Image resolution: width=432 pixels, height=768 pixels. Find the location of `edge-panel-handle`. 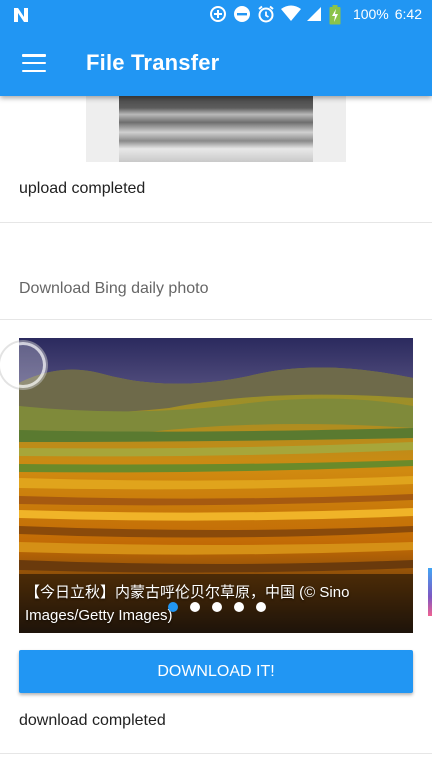

edge-panel-handle is located at coordinates (430, 592).